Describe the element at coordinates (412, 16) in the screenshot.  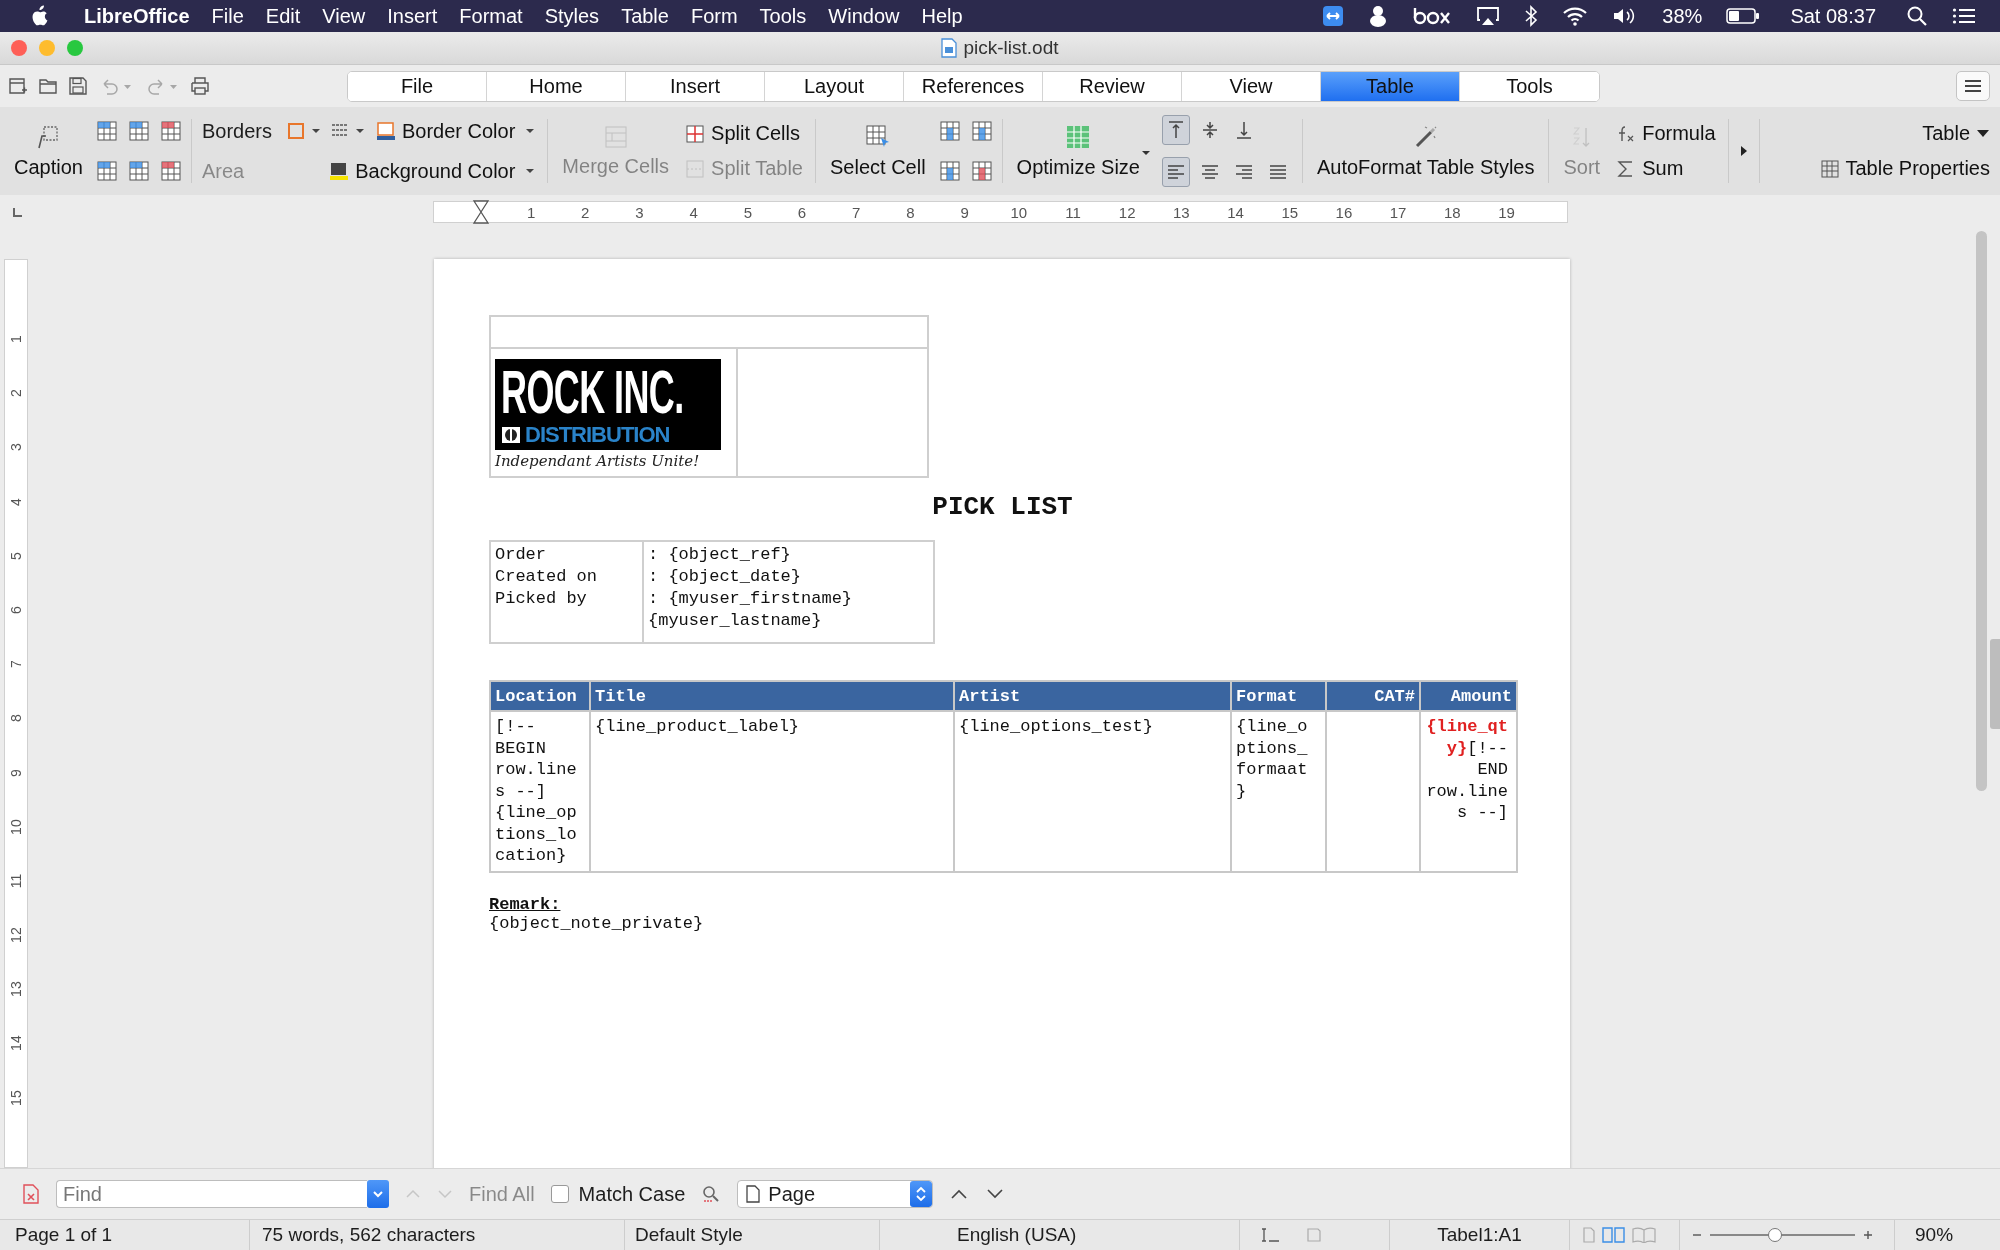
I see `menu-item: Insert` at that location.